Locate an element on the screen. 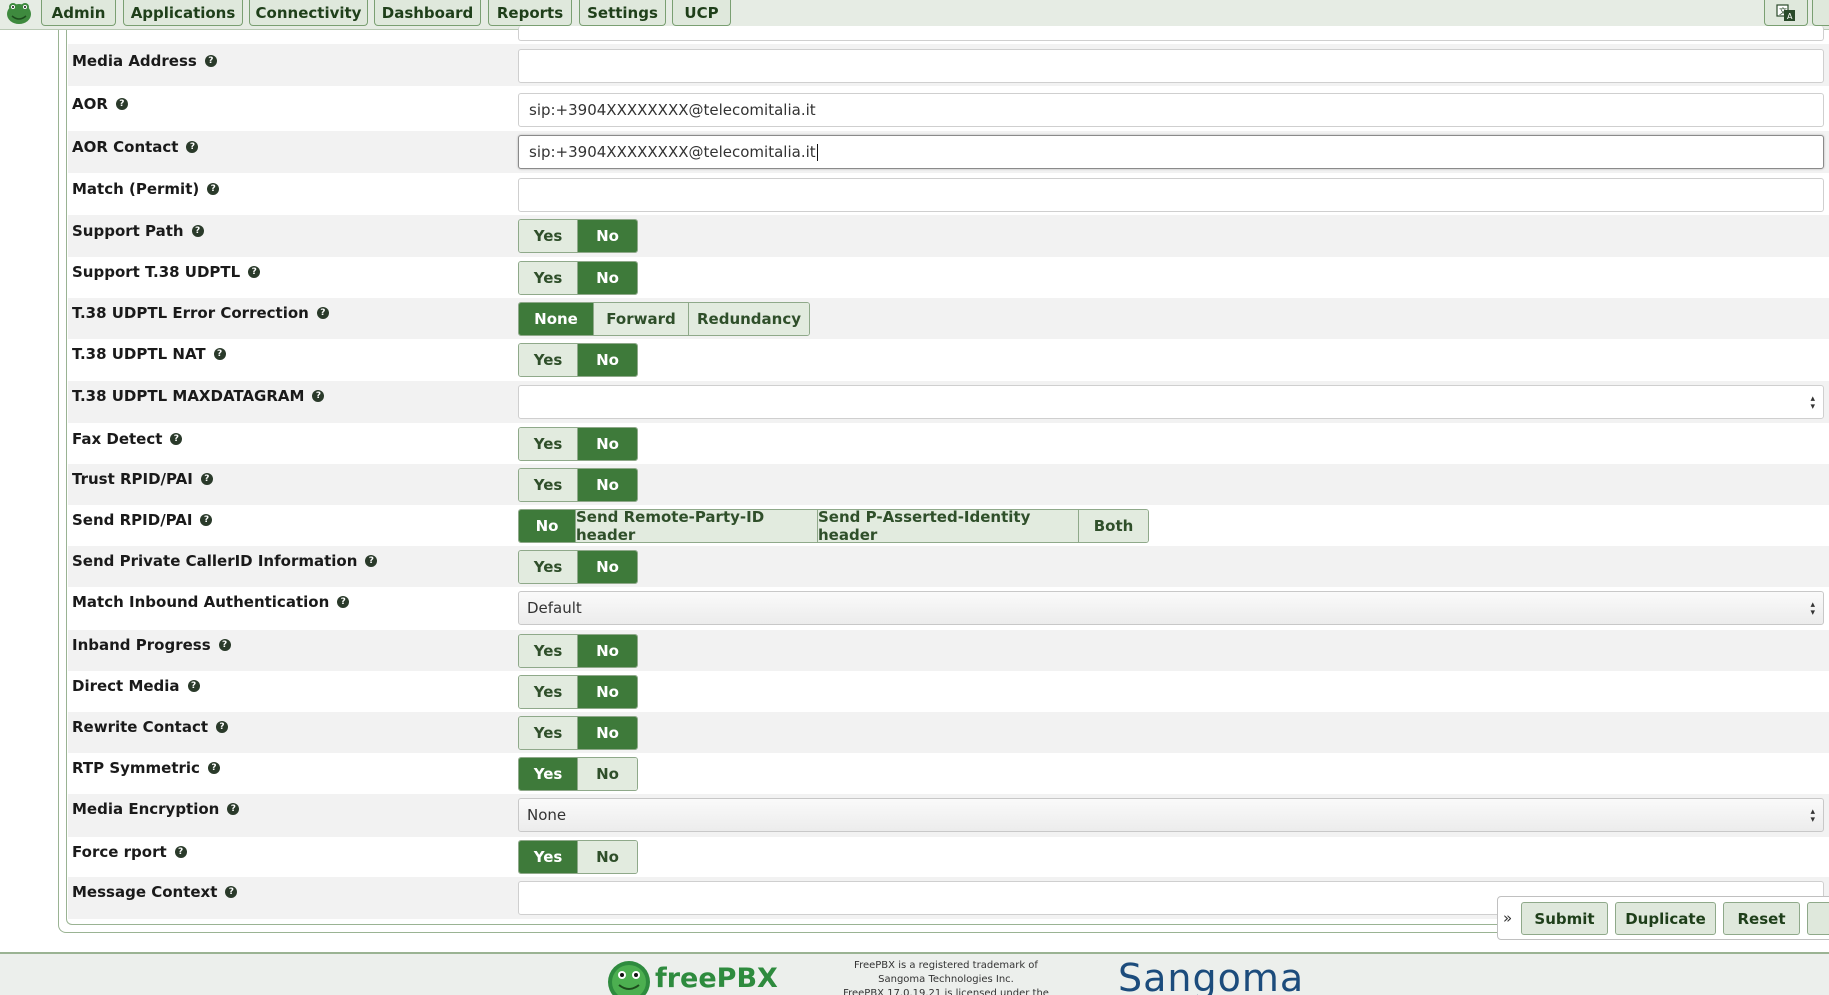 The height and width of the screenshot is (995, 1829). language-button: 文 A is located at coordinates (1786, 13).